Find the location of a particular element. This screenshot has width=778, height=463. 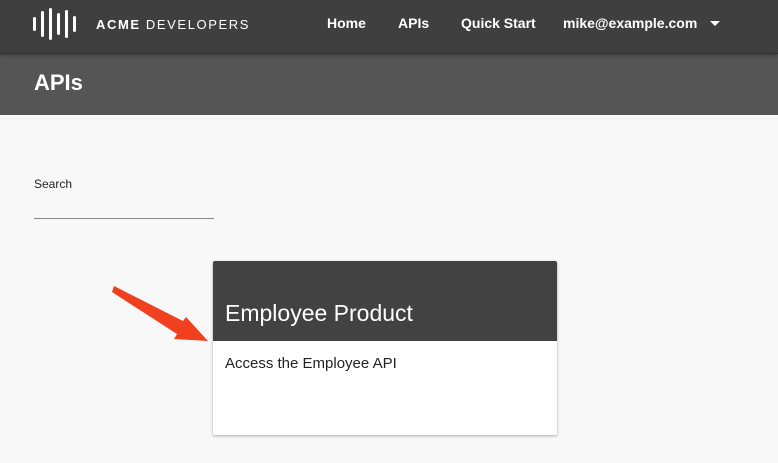

chevron-down-icon is located at coordinates (715, 23).